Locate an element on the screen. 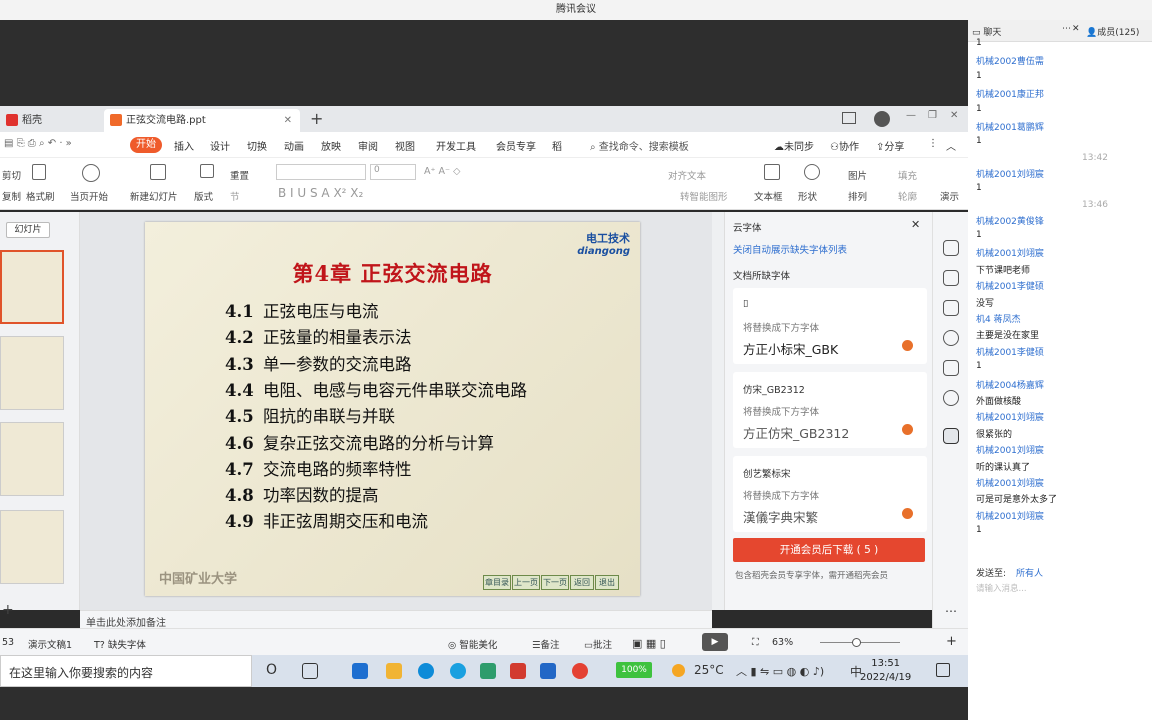  copy-button: 复制 is located at coordinates (11, 196).